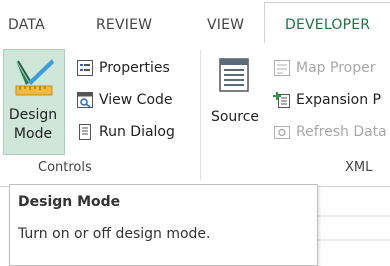 Image resolution: width=390 pixels, height=266 pixels. I want to click on controls-group-label: Controls, so click(65, 167).